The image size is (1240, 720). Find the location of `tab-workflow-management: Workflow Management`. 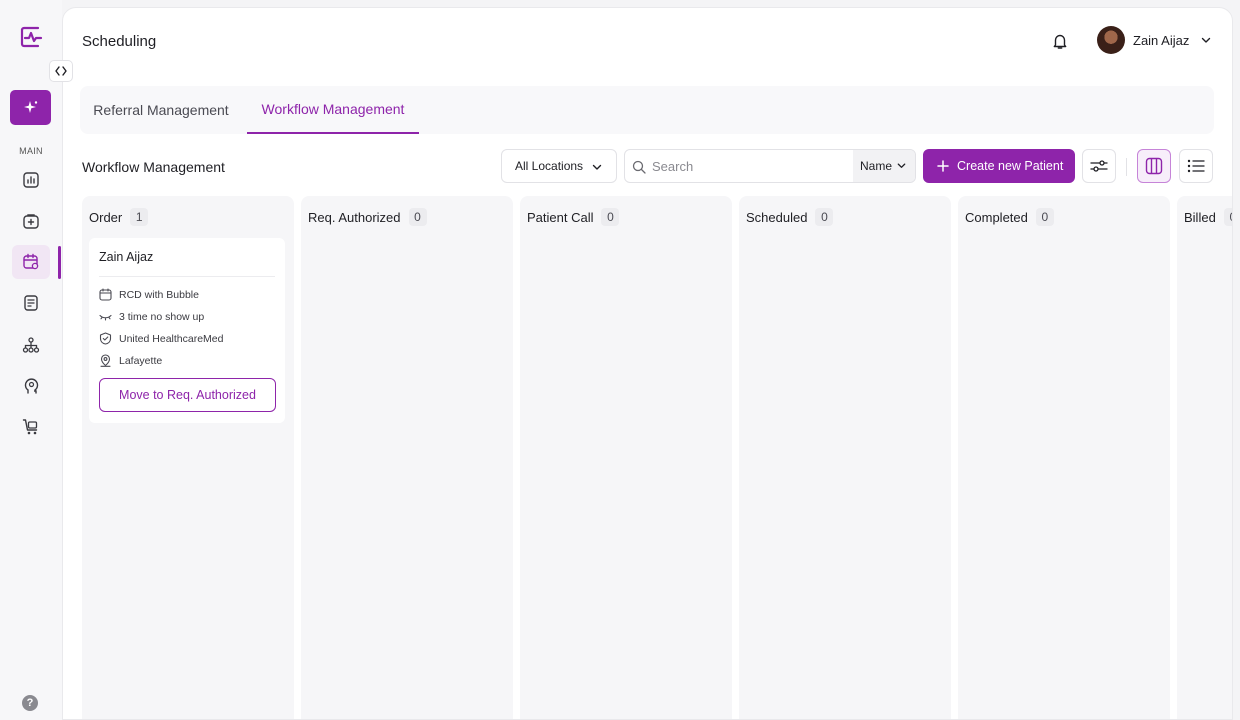

tab-workflow-management: Workflow Management is located at coordinates (333, 110).